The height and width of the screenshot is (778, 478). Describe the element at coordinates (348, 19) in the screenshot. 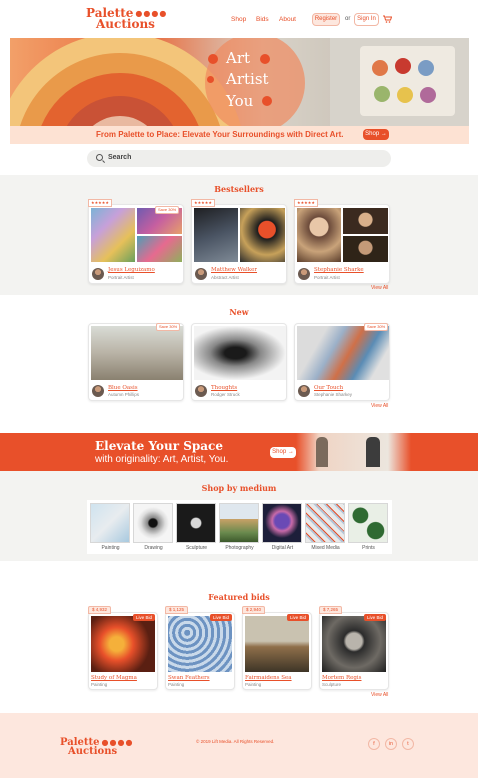

I see `or-text: or` at that location.